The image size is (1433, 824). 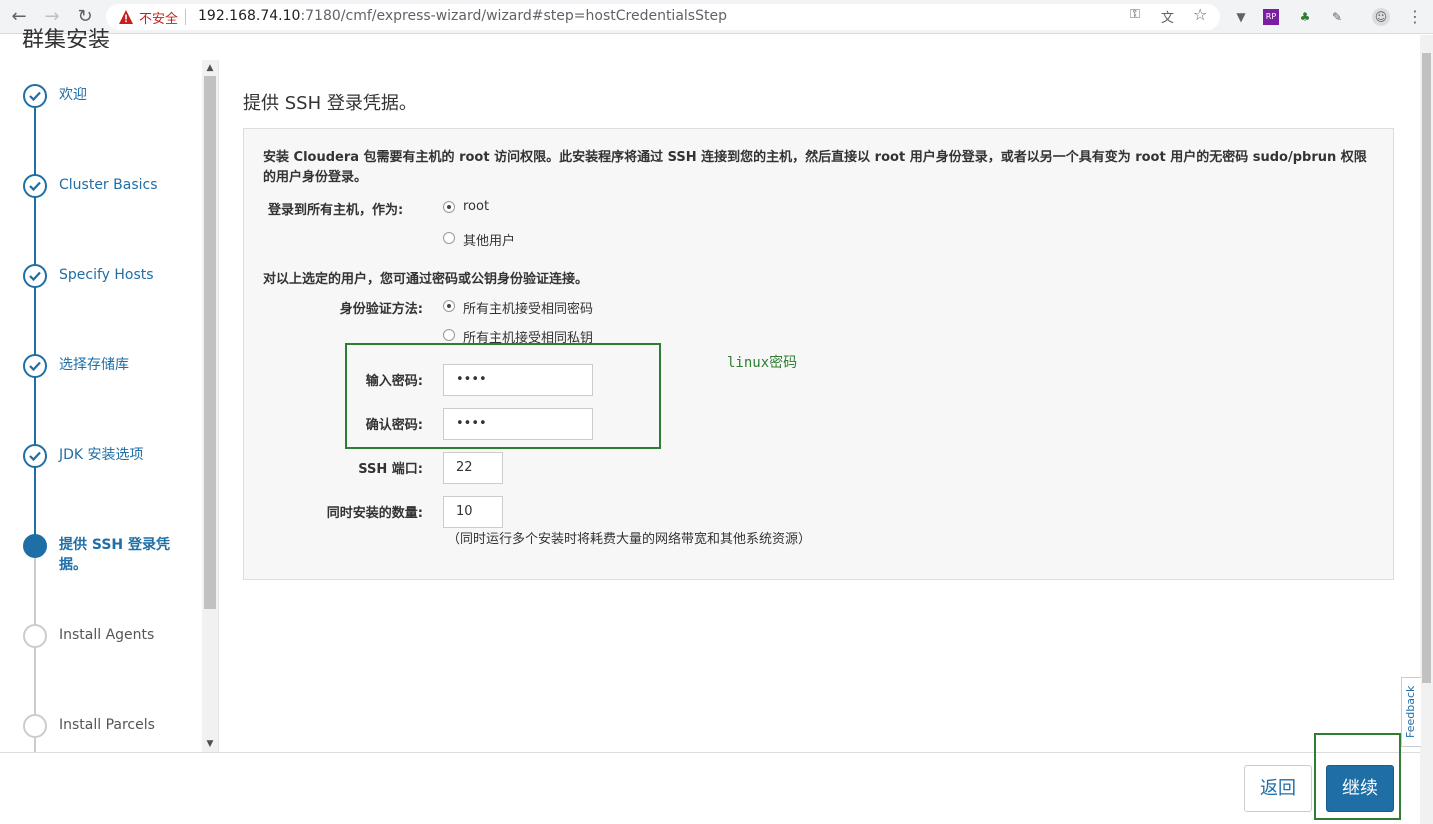 I want to click on star-icon: ☆, so click(x=1200, y=14).